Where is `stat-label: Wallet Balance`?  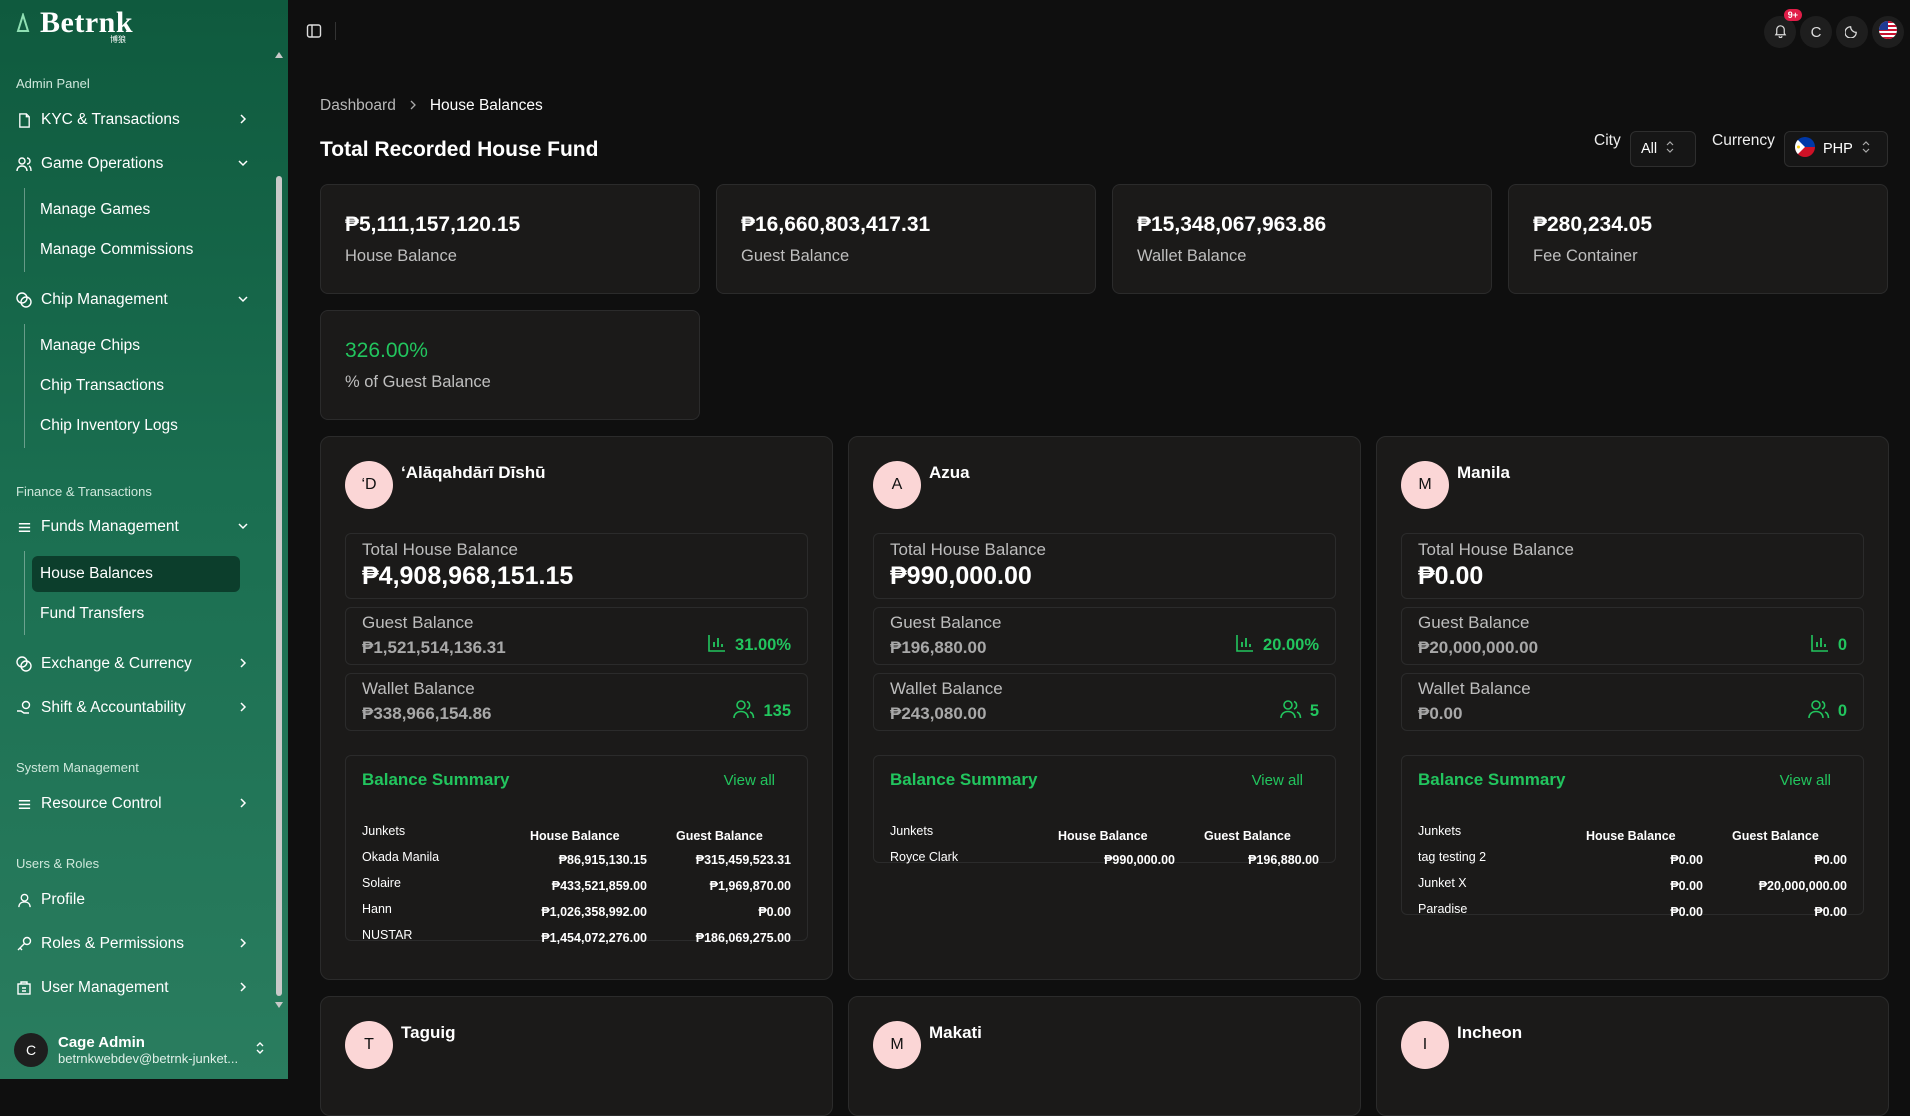 stat-label: Wallet Balance is located at coordinates (1192, 256).